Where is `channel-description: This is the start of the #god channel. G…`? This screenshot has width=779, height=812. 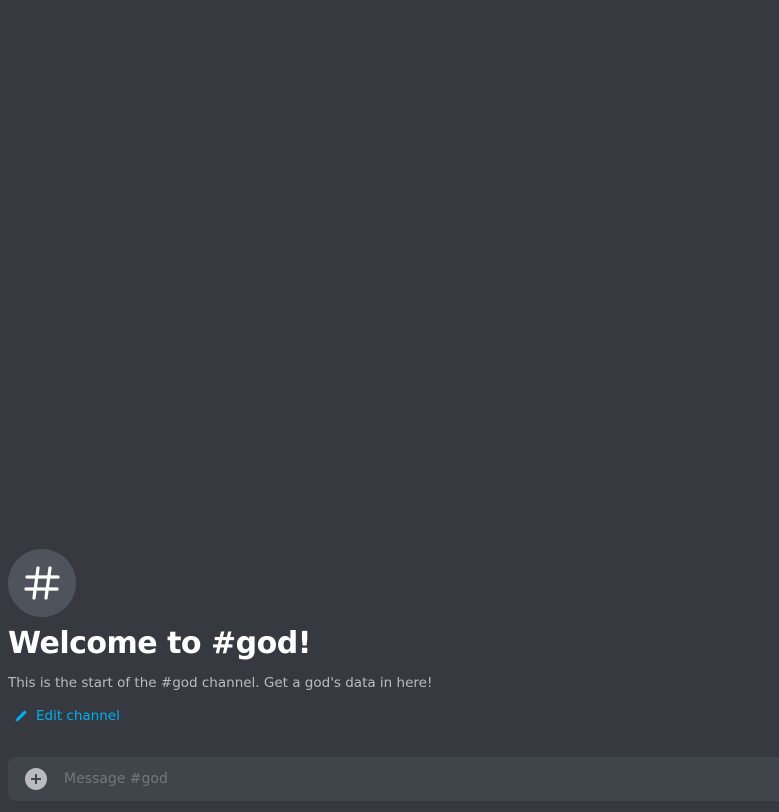
channel-description: This is the start of the #god channel. G… is located at coordinates (220, 683).